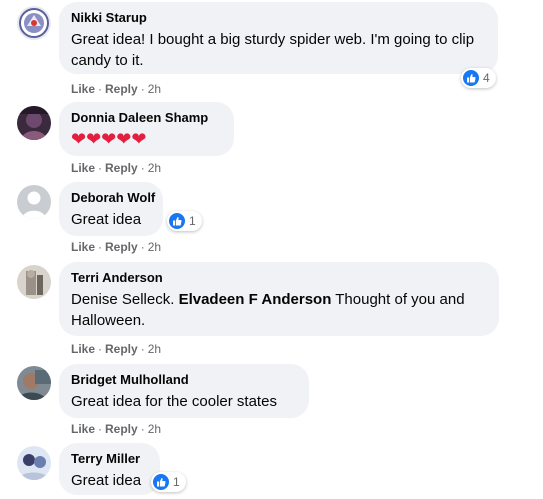  I want to click on heart-emojis: ❤❤❤❤❤, so click(109, 139).